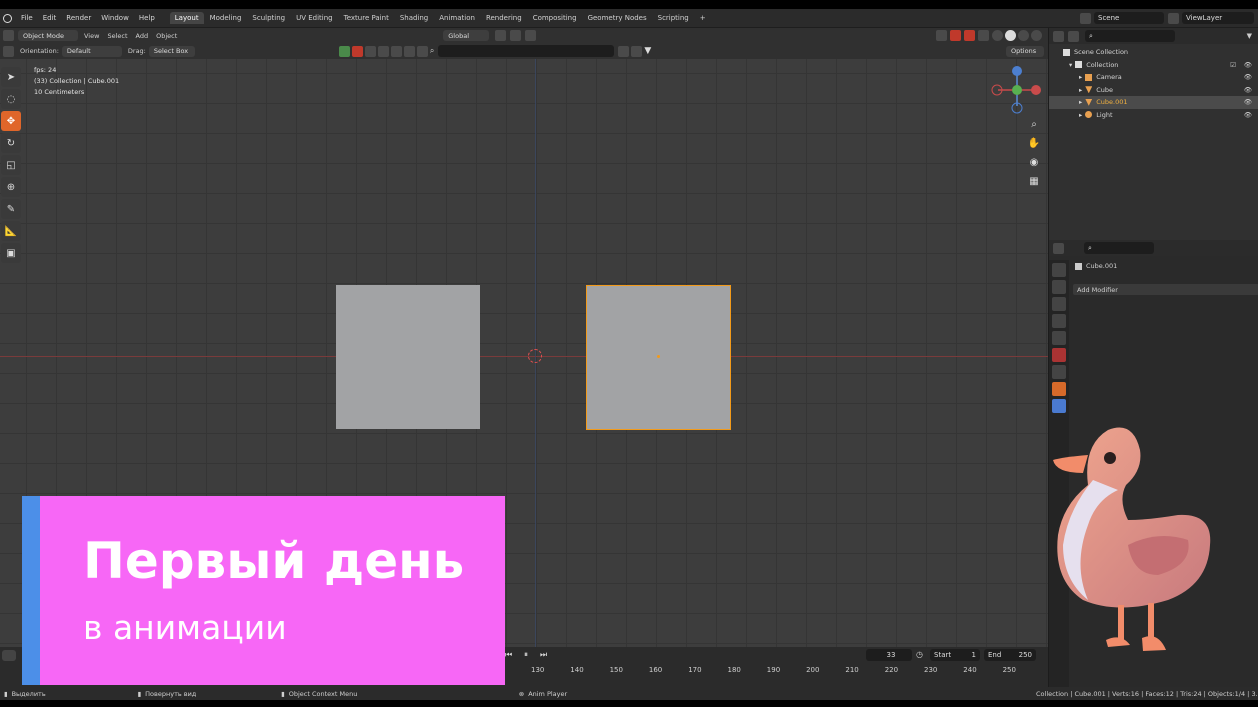 The height and width of the screenshot is (707, 1258). I want to click on object-types-icon, so click(344, 51).